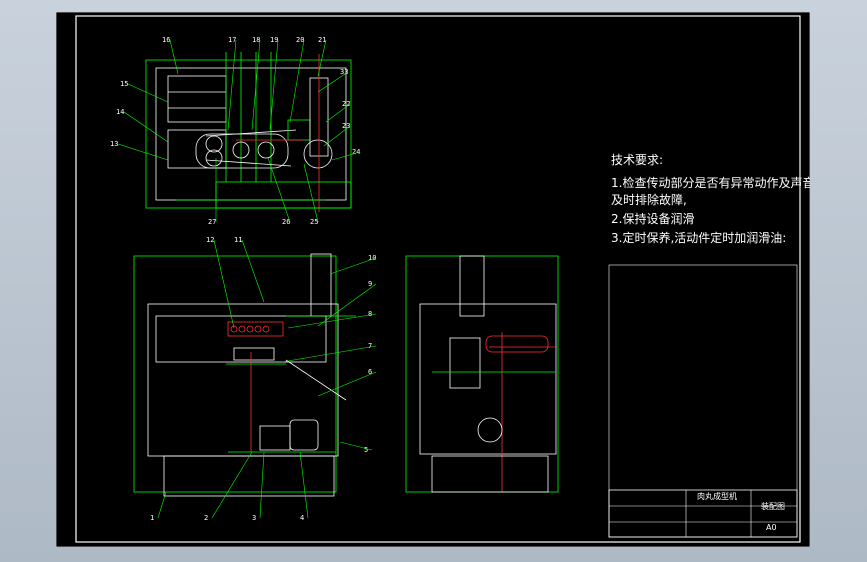 The height and width of the screenshot is (562, 867). Describe the element at coordinates (256, 40) in the screenshot. I see `part-number-label: 18` at that location.